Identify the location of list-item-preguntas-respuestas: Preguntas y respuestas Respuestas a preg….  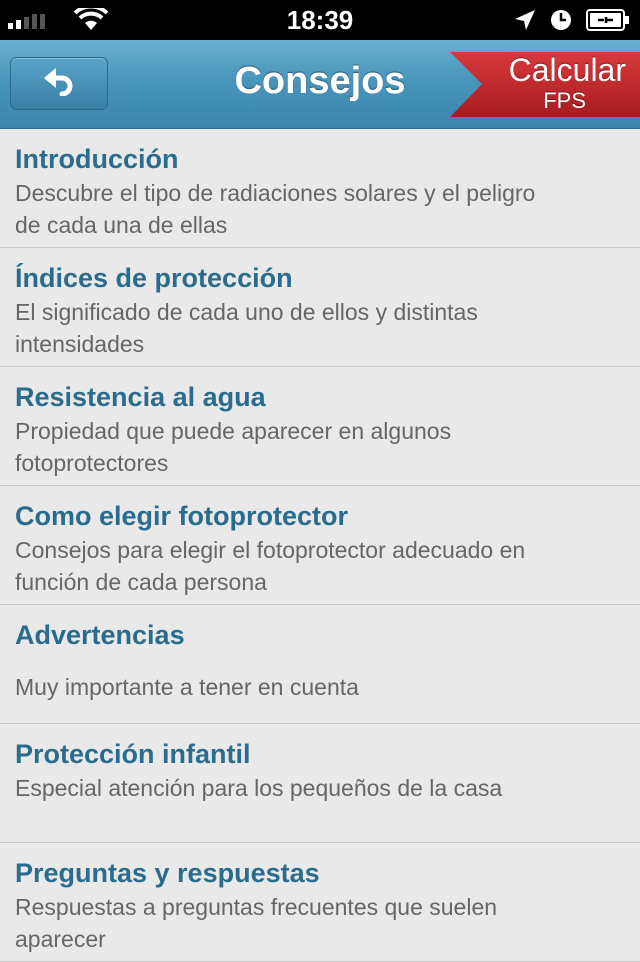
(320, 902).